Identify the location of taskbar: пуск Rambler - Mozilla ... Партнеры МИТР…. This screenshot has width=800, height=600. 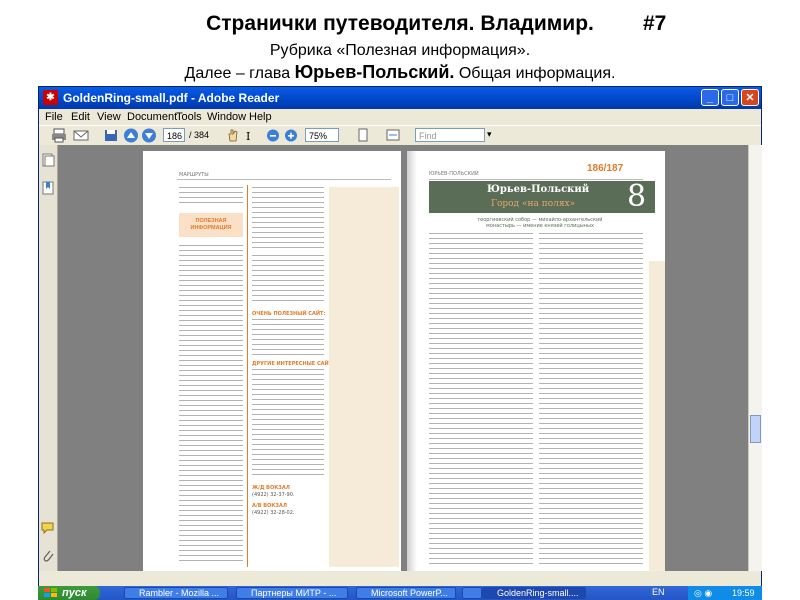
(400, 593).